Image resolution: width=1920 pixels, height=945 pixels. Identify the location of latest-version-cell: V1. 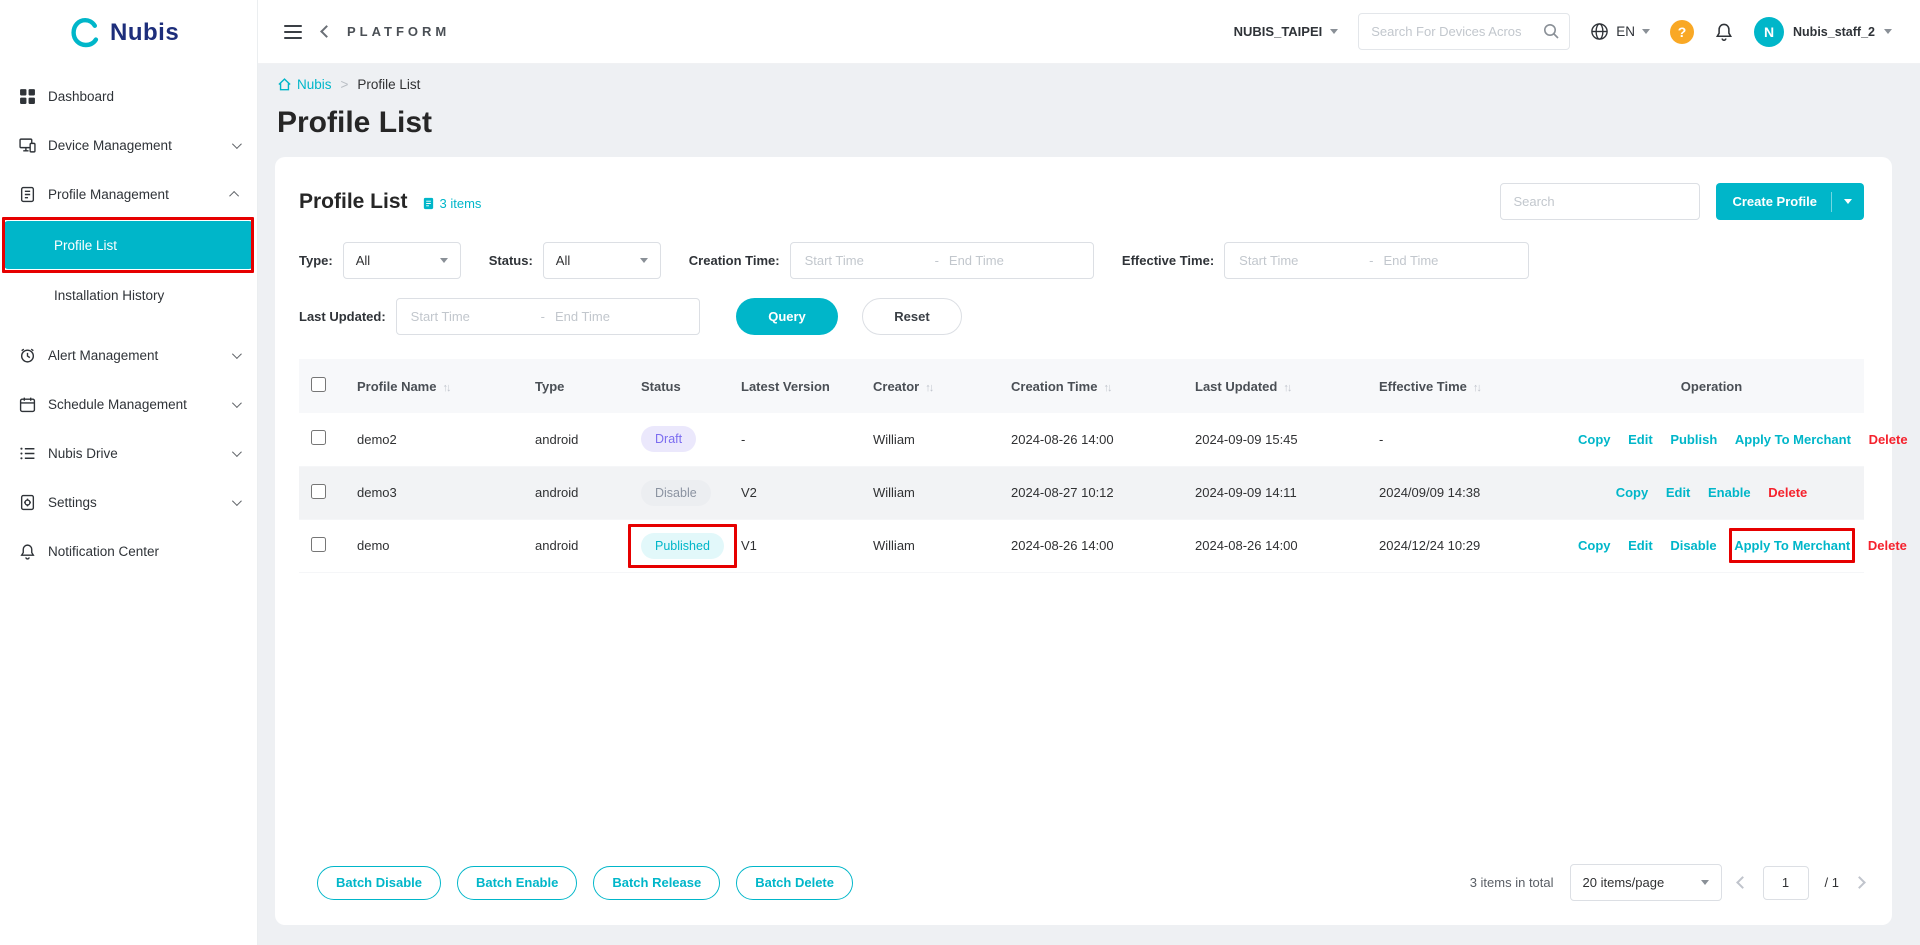
(795, 546).